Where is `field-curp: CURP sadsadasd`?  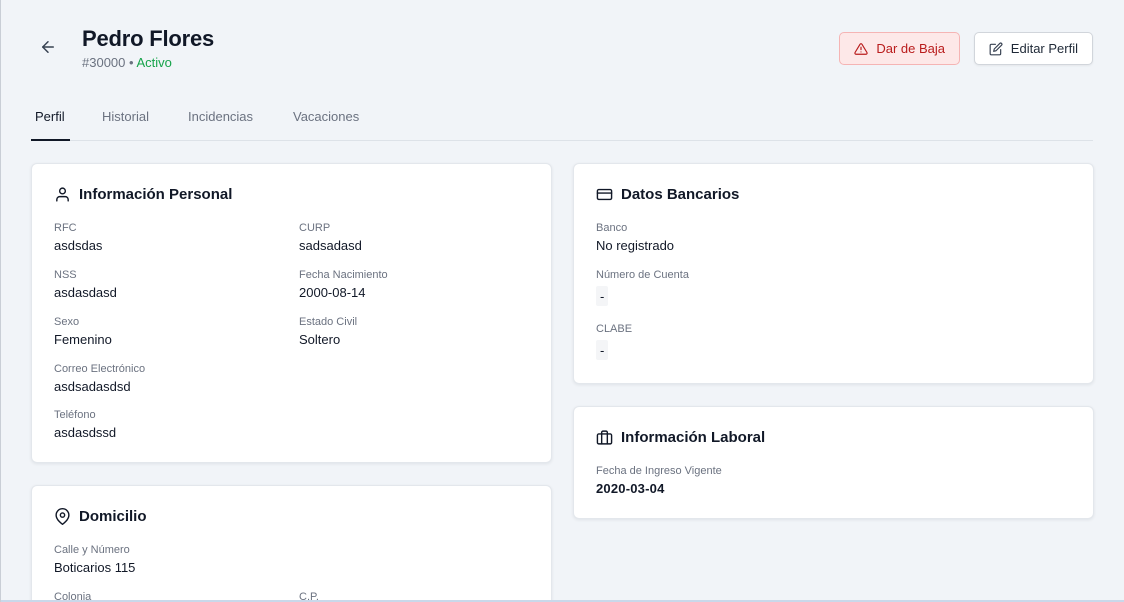
field-curp: CURP sadsadasd is located at coordinates (330, 237).